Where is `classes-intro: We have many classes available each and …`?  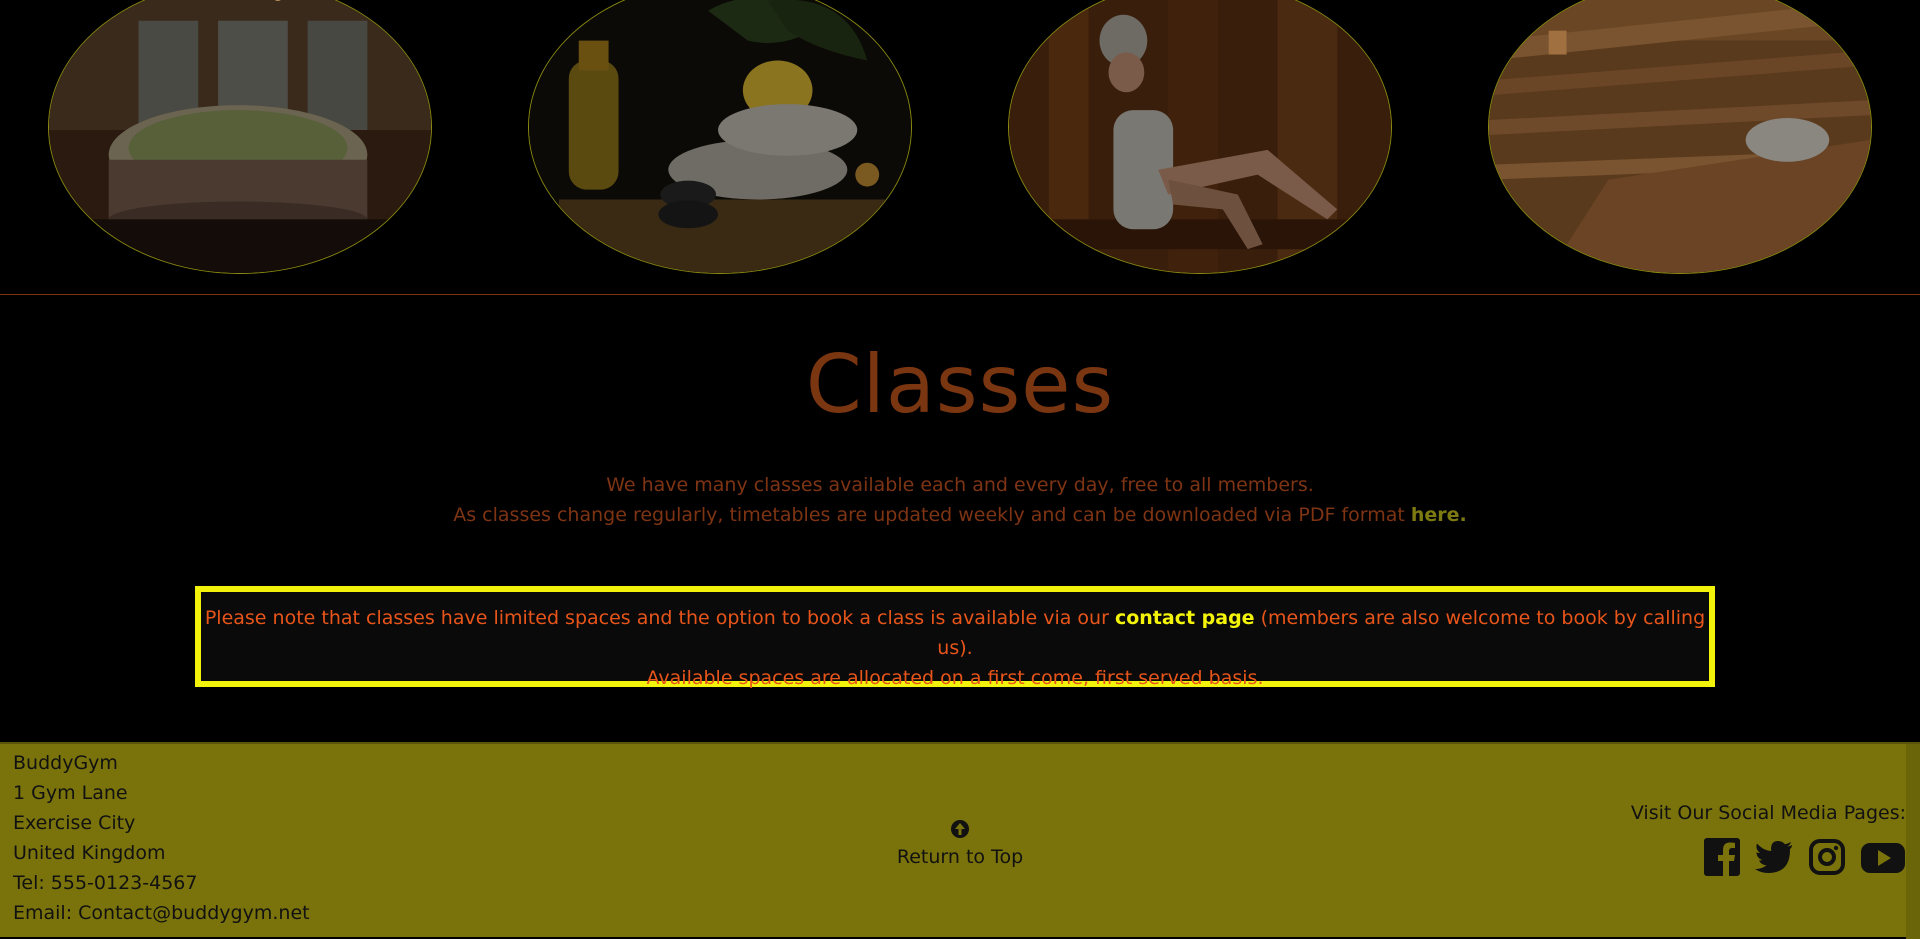 classes-intro: We have many classes available each and … is located at coordinates (960, 500).